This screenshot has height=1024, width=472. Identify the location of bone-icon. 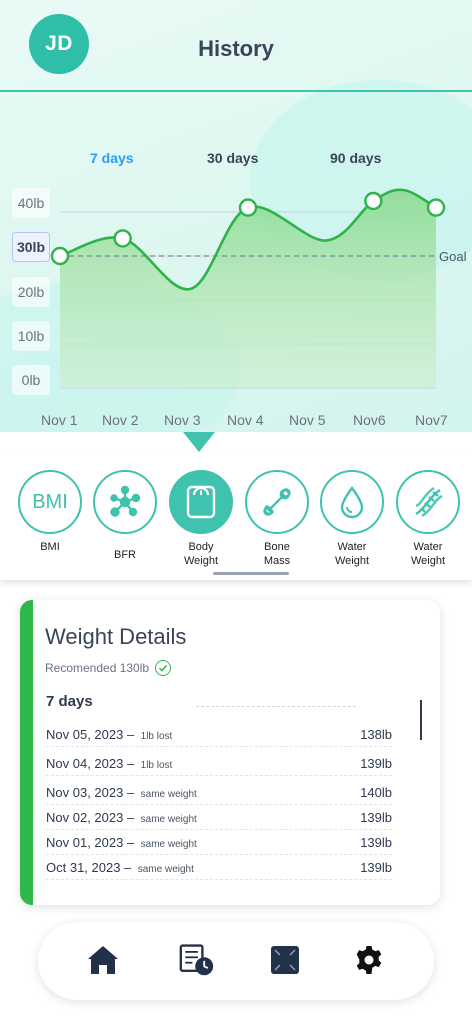
(277, 502).